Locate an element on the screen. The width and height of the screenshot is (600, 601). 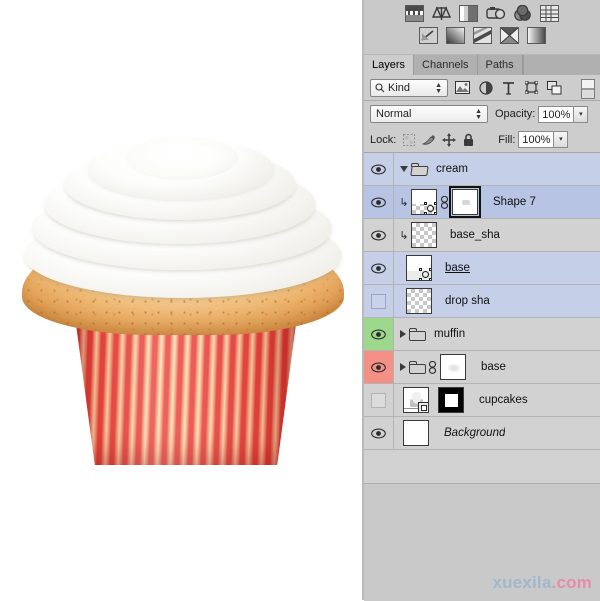
magnifier-icon is located at coordinates (380, 87).